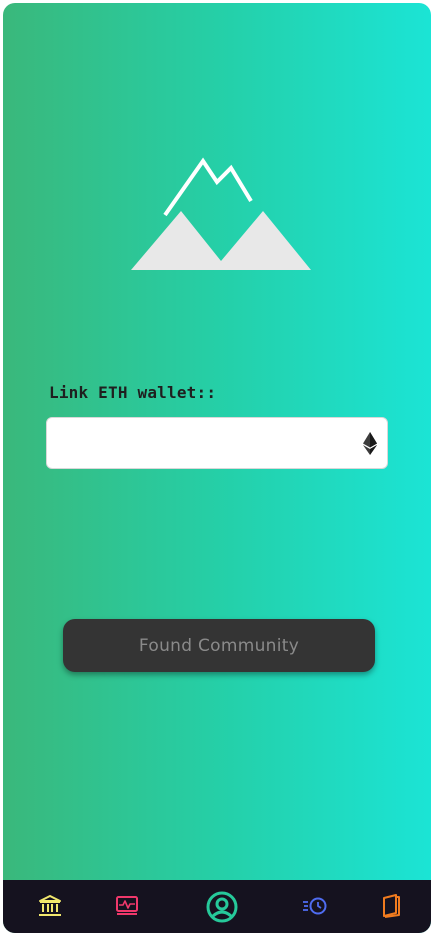 This screenshot has width=434, height=936. I want to click on activity-chart-icon, so click(127, 905).